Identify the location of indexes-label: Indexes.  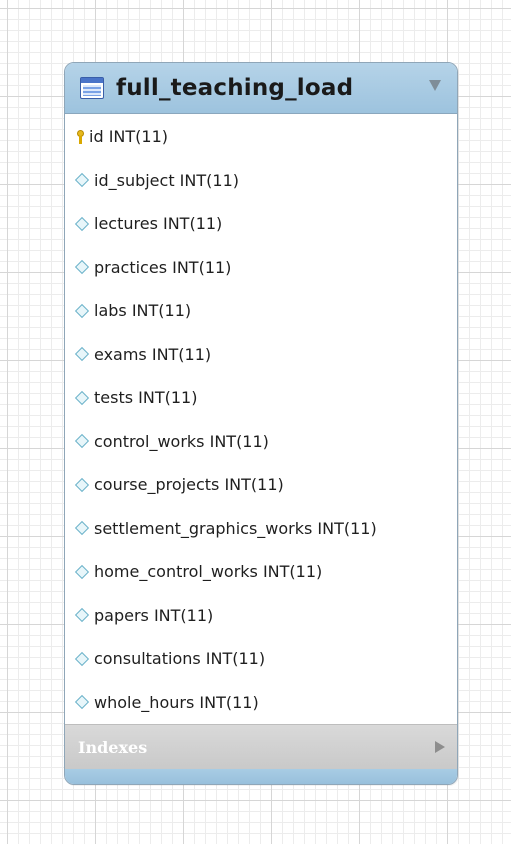
(113, 747).